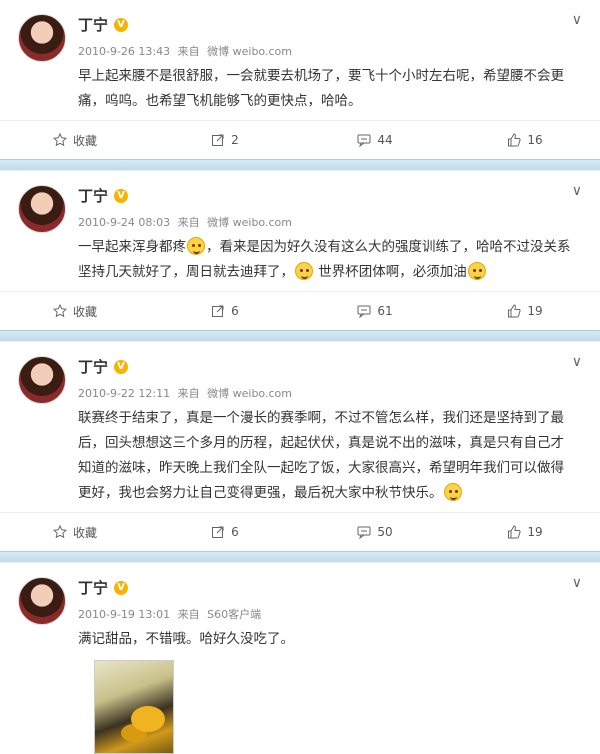 The image size is (600, 754). What do you see at coordinates (171, 614) in the screenshot?
I see `post-meta: 2010-9-19 13:01 来自 S60客户端` at bounding box center [171, 614].